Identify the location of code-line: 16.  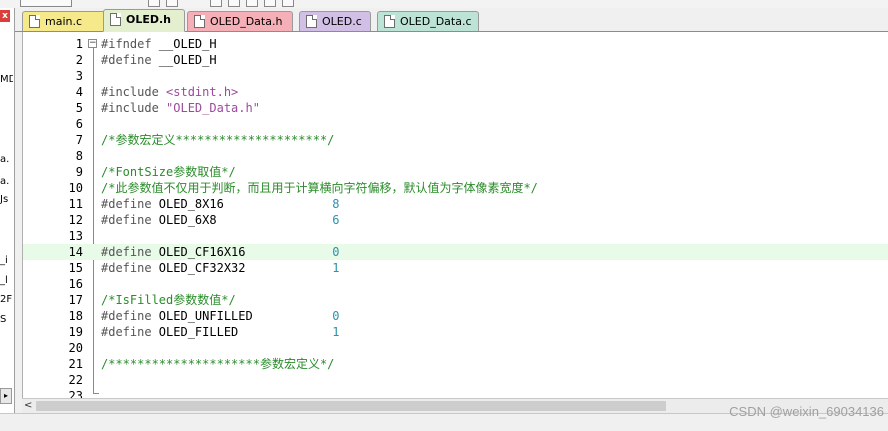
(455, 284).